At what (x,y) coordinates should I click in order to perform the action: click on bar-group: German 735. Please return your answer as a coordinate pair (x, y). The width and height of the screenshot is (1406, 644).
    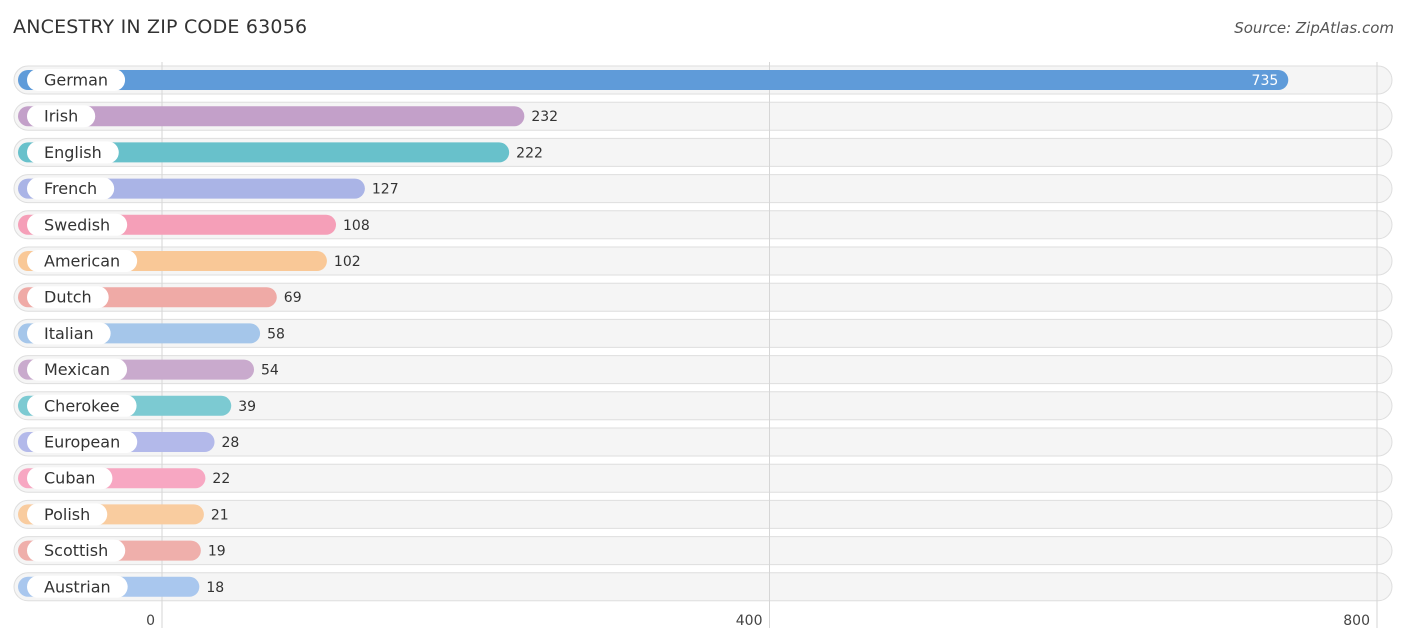
    Looking at the image, I should click on (653, 80).